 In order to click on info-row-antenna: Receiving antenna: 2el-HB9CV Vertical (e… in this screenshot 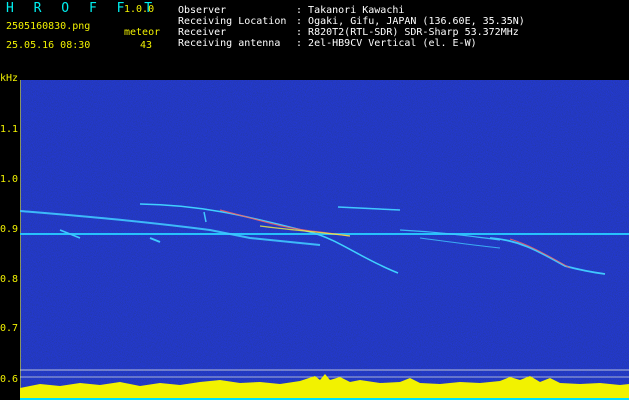, I will do `click(327, 43)`.